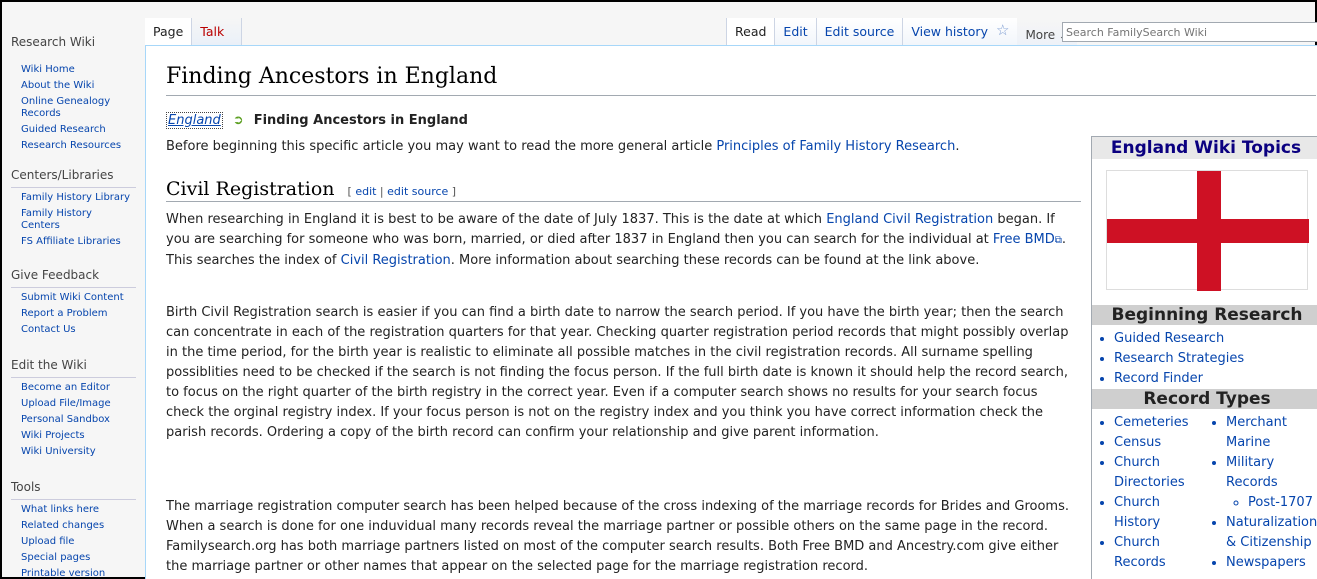 This screenshot has width=1317, height=579. What do you see at coordinates (1282, 503) in the screenshot?
I see `list-item: Post-1707` at bounding box center [1282, 503].